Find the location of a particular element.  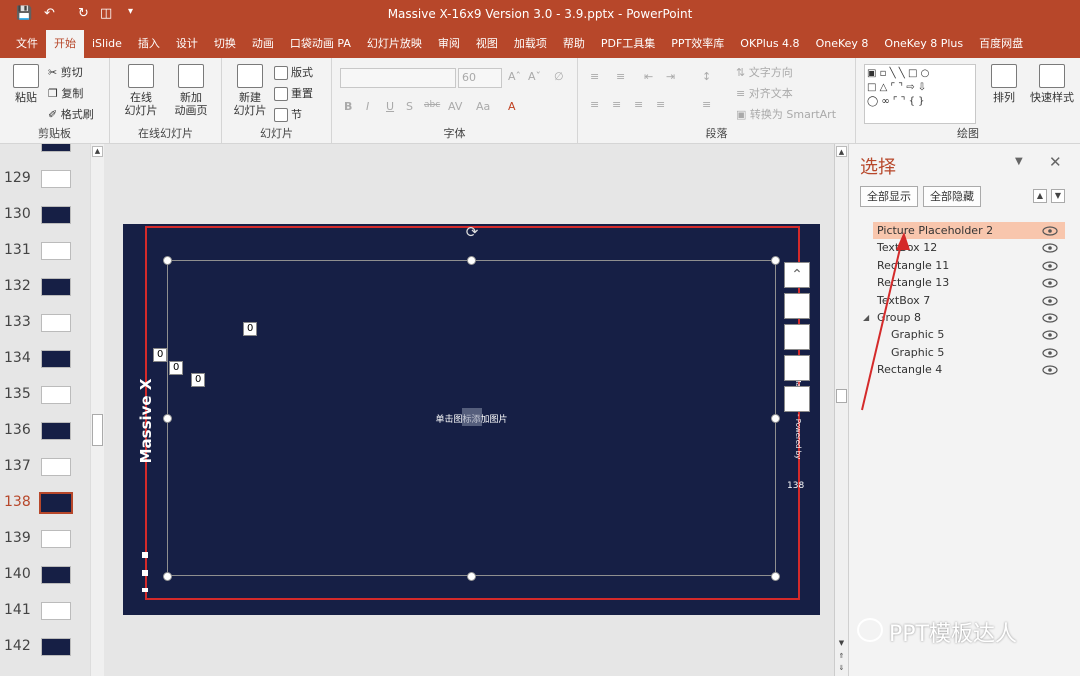

char-spacing-icon: AV is located at coordinates (455, 106).